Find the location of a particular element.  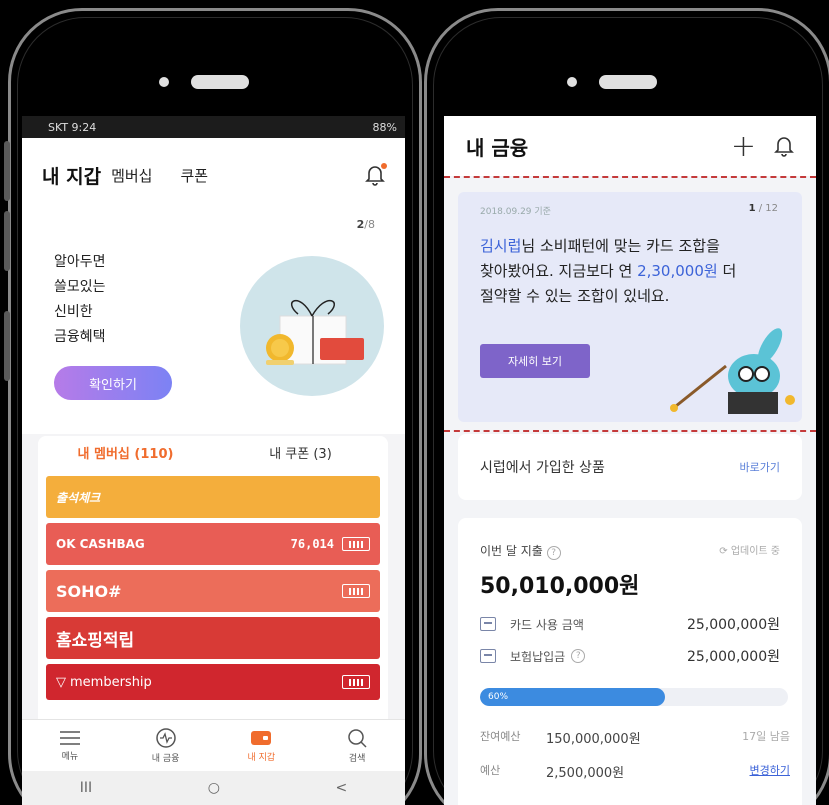

bell-icon is located at coordinates (784, 146).